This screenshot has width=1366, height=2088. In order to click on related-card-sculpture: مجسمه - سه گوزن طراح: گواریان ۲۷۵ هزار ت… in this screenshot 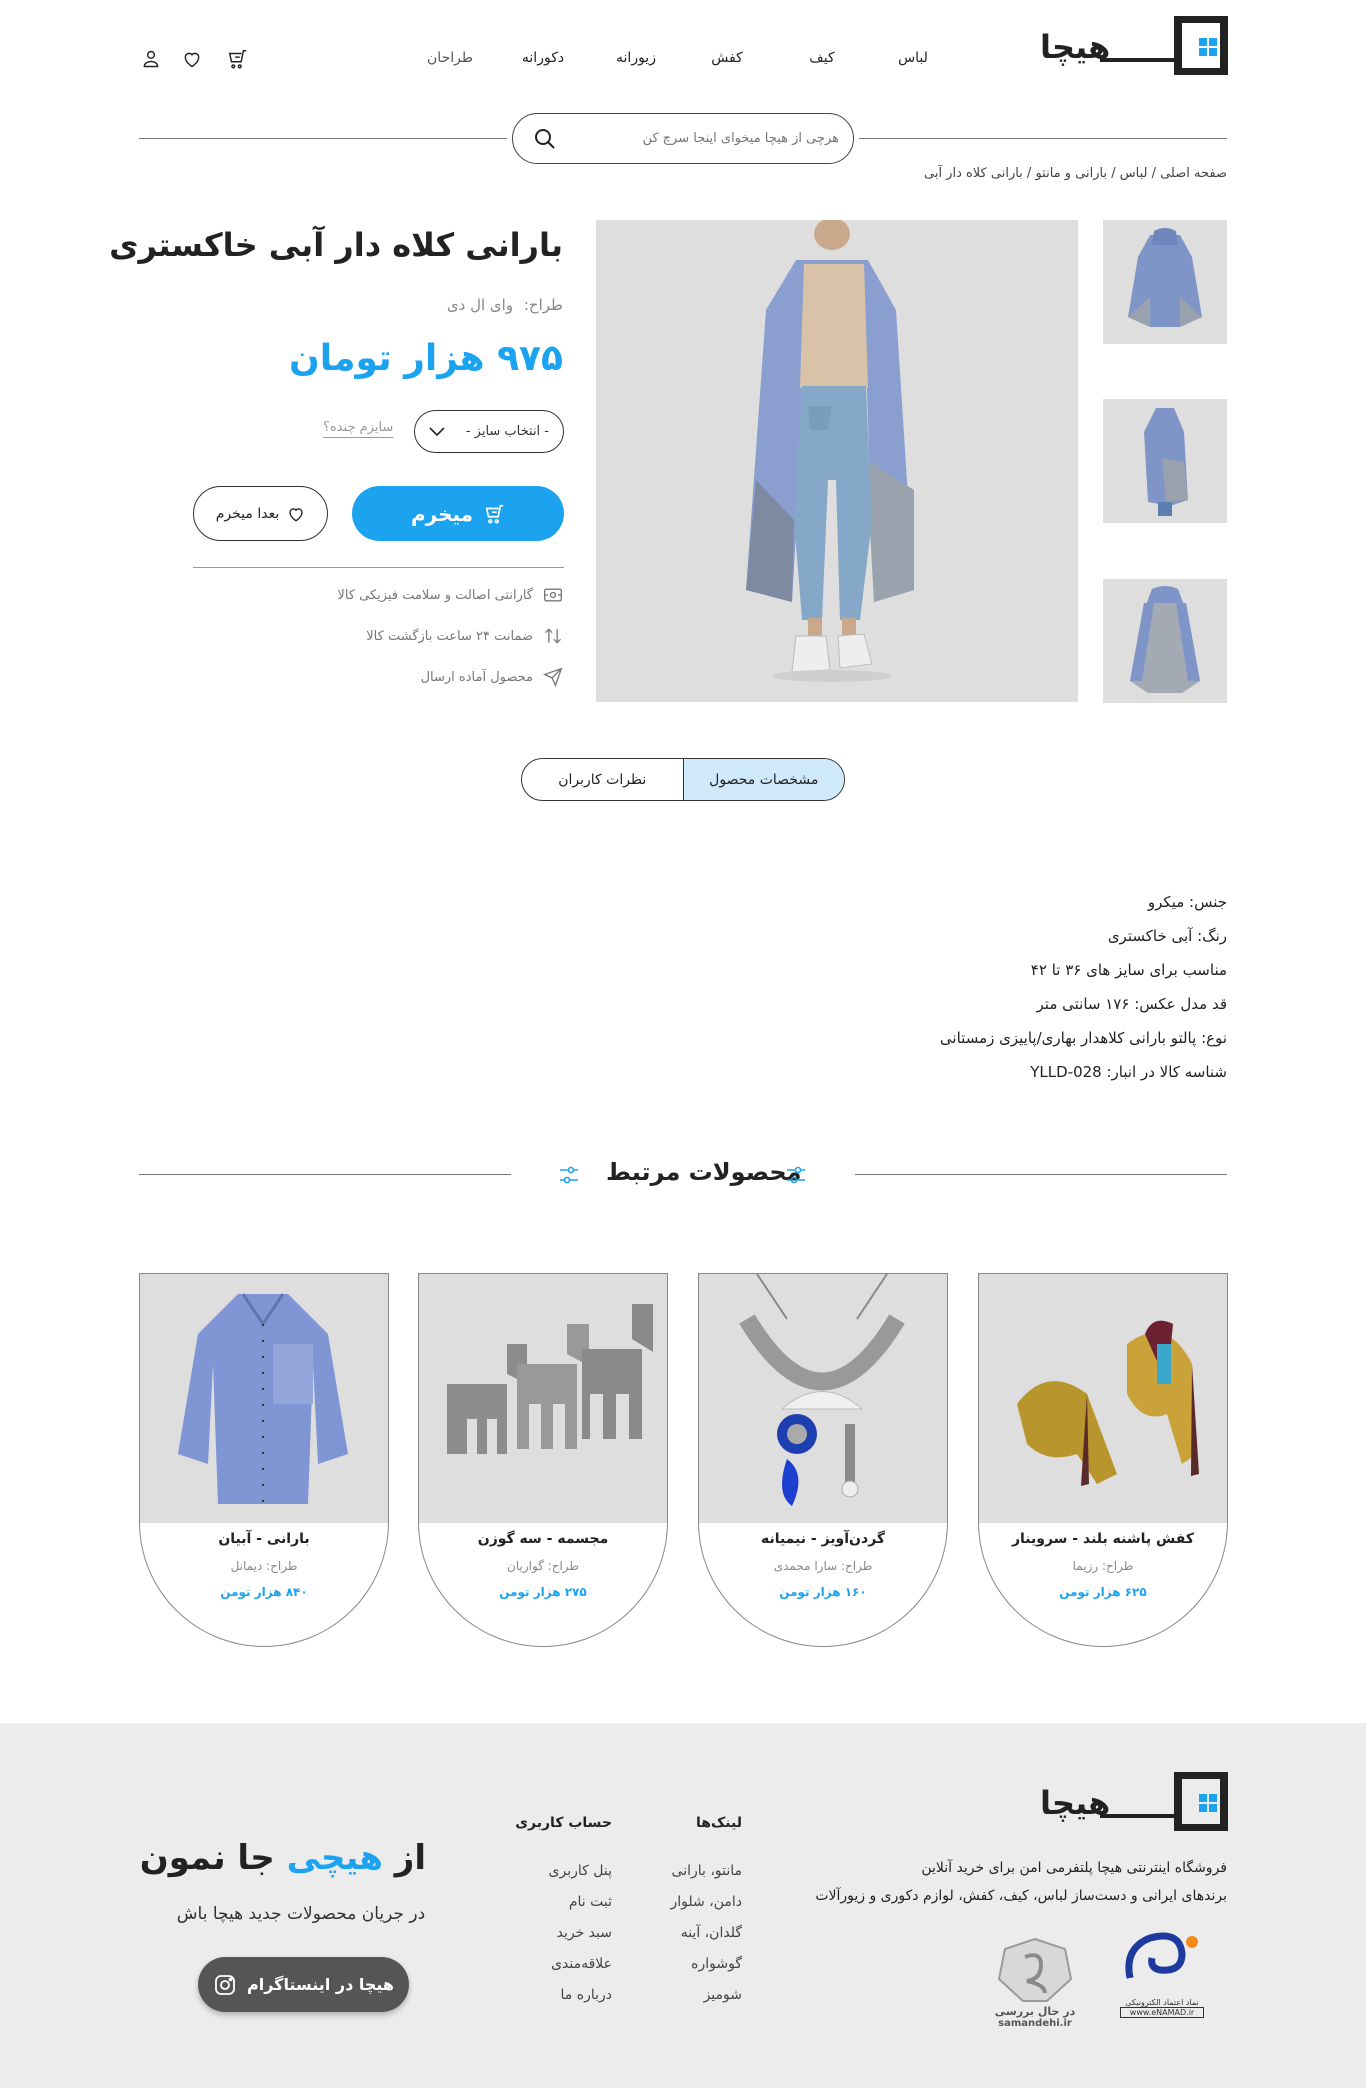, I will do `click(543, 1460)`.